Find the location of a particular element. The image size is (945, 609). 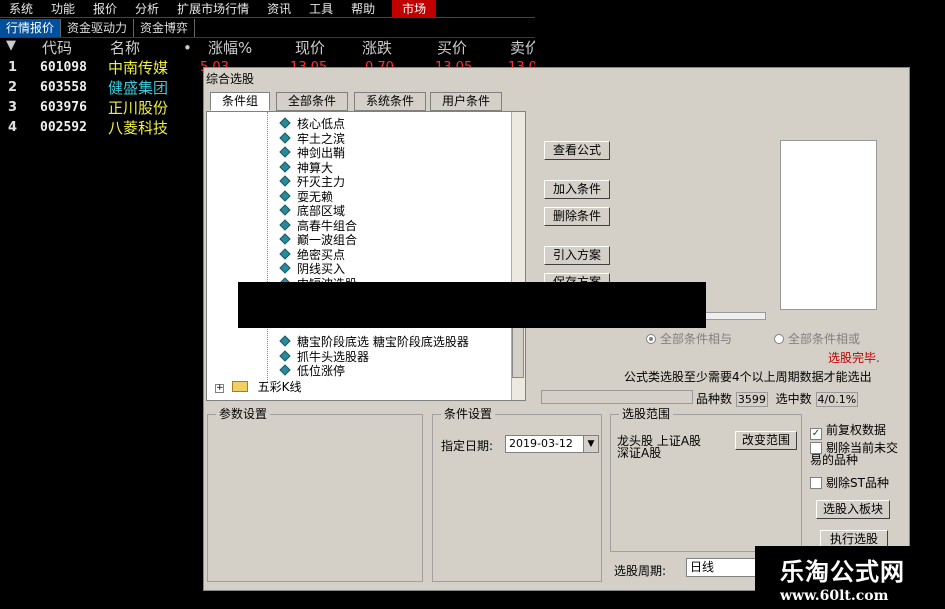

menu-help: 帮助 is located at coordinates (363, 9).